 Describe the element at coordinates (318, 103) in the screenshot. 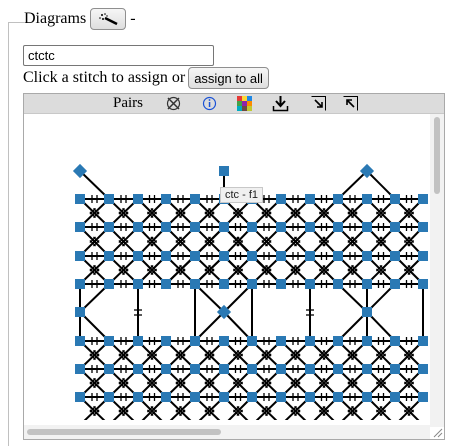

I see `resize-down-icon` at that location.